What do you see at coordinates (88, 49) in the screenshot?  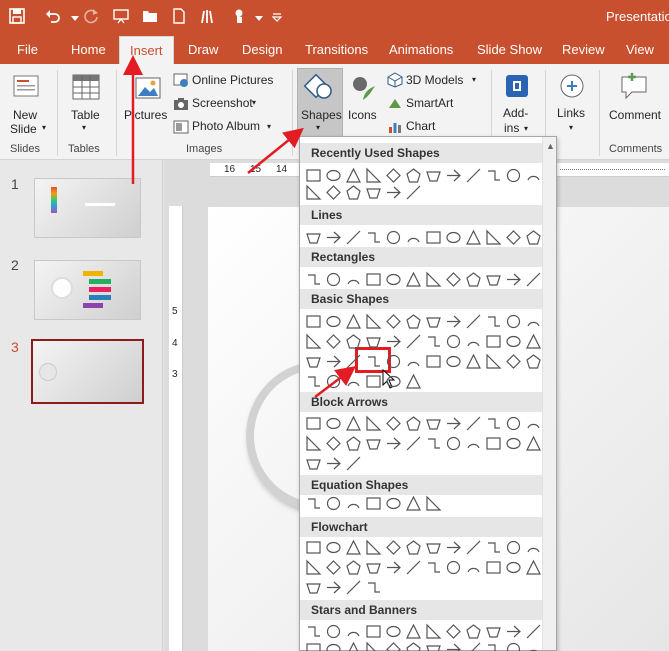 I see `tab-home: Home` at bounding box center [88, 49].